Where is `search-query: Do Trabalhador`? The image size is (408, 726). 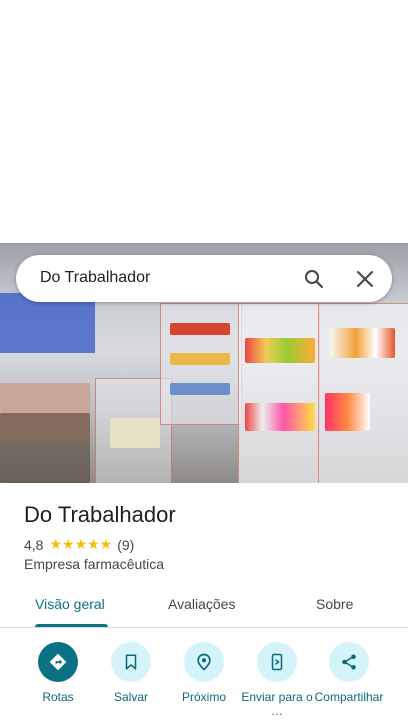 search-query: Do Trabalhador is located at coordinates (95, 278).